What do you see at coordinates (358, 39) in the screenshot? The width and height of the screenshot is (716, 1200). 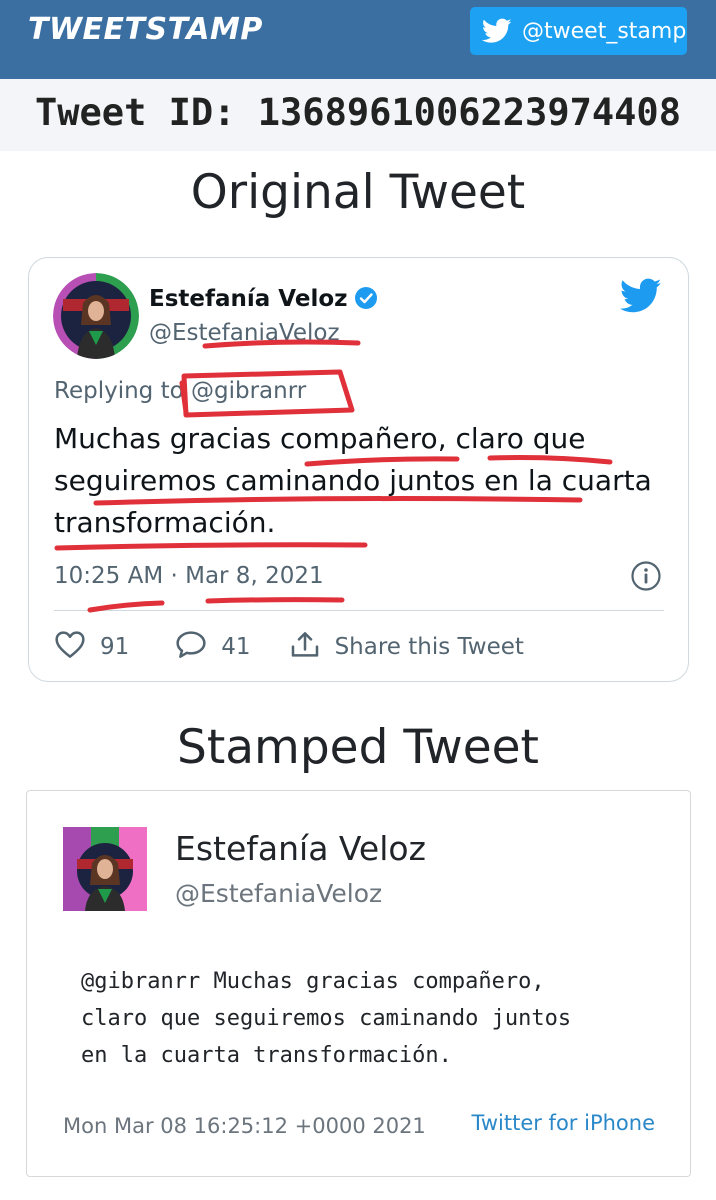 I see `top-navbar: TWEETSTAMP @tweet_stamp` at bounding box center [358, 39].